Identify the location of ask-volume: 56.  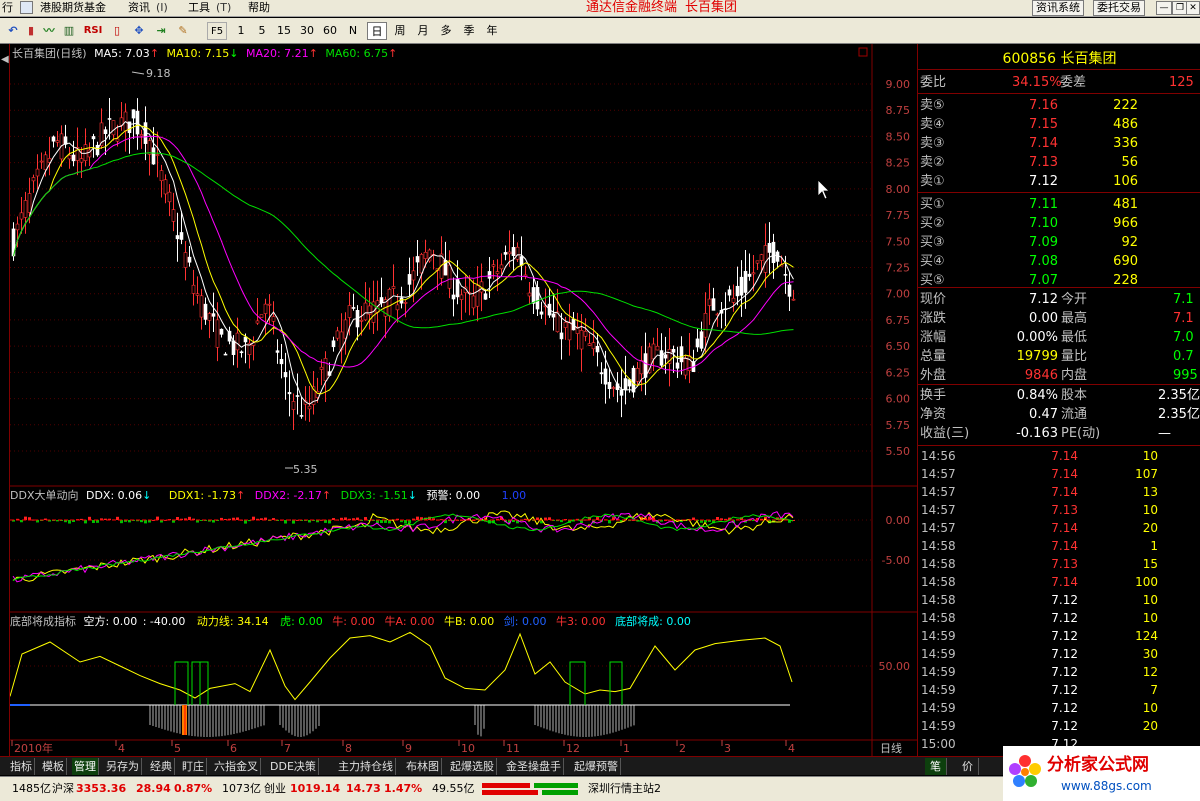
(1129, 162).